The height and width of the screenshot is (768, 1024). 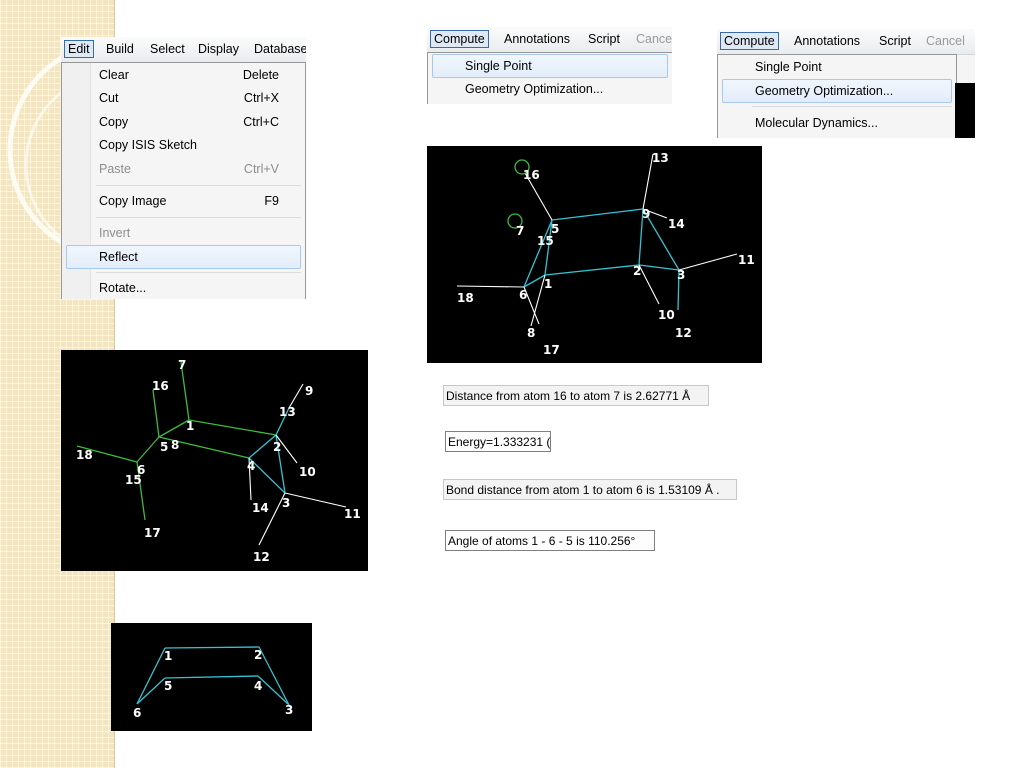 I want to click on menu-item-cut: Cut Ctrl+X, so click(x=183, y=98).